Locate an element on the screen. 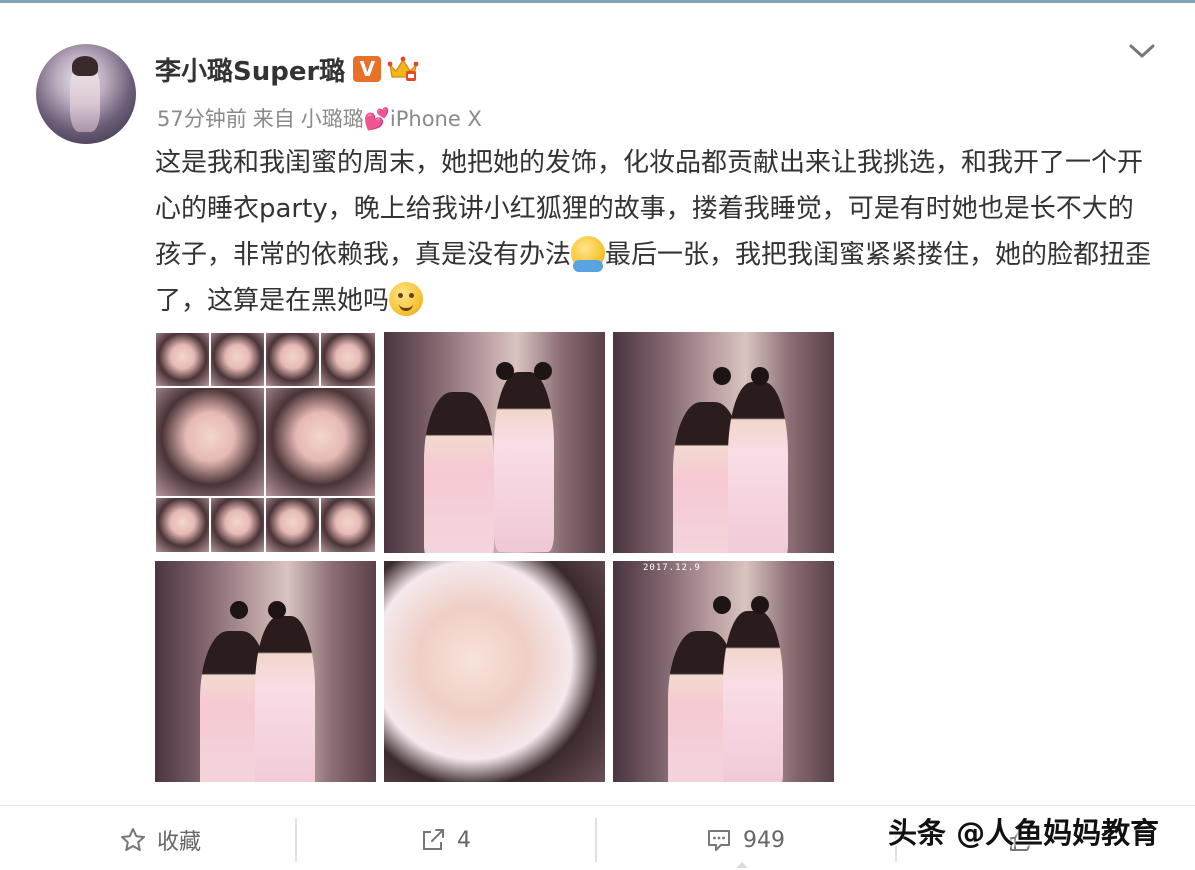 The width and height of the screenshot is (1195, 870). avatar is located at coordinates (86, 94).